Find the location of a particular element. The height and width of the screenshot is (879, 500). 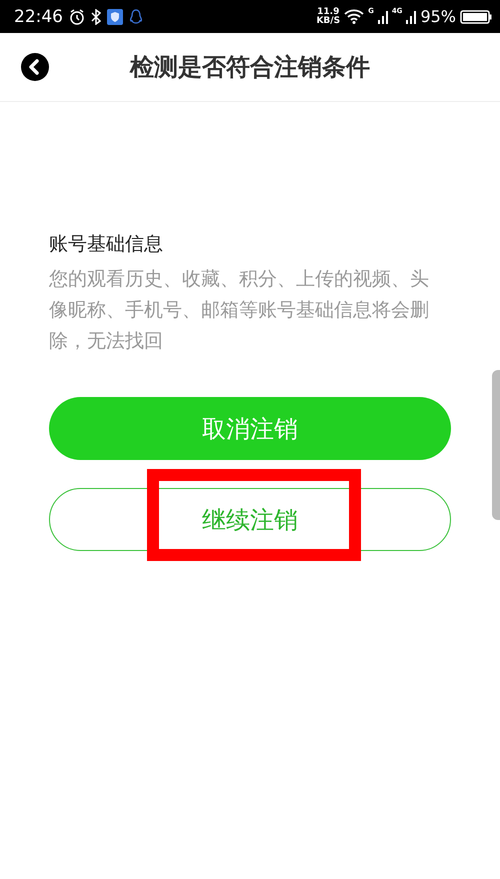

scroll-handle is located at coordinates (496, 445).